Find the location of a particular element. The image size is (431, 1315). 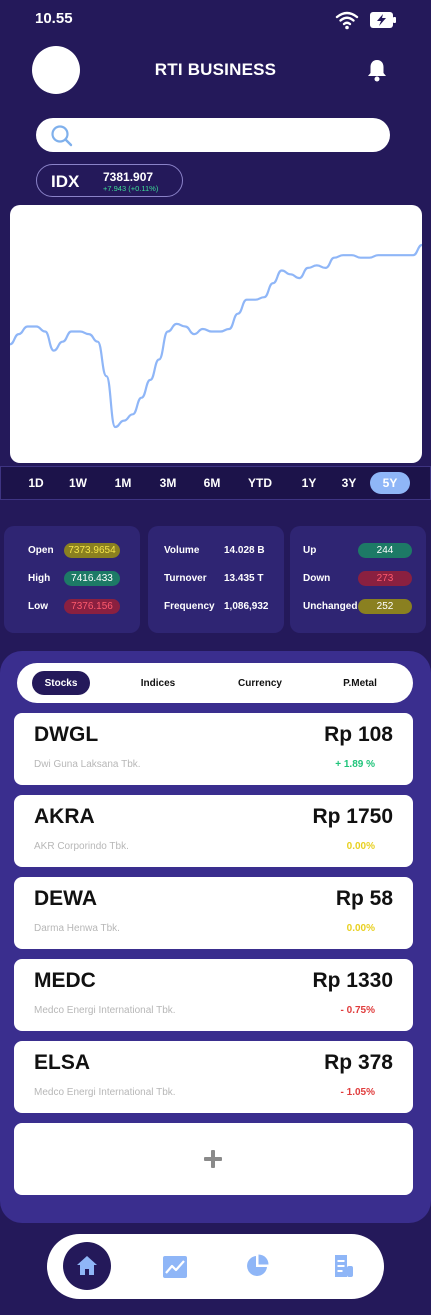

search-icon is located at coordinates (62, 136).